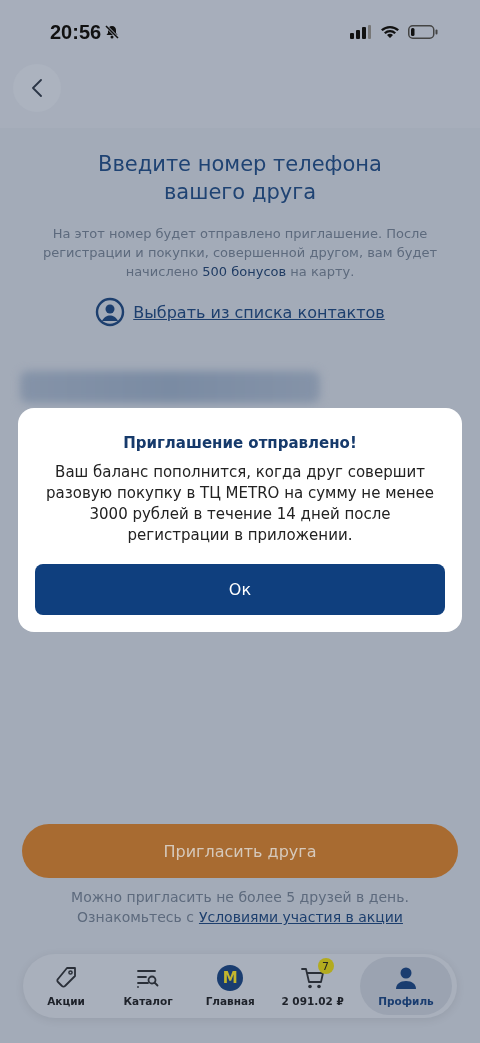 This screenshot has height=1043, width=480. I want to click on nav-tab: Профиль, so click(405, 986).